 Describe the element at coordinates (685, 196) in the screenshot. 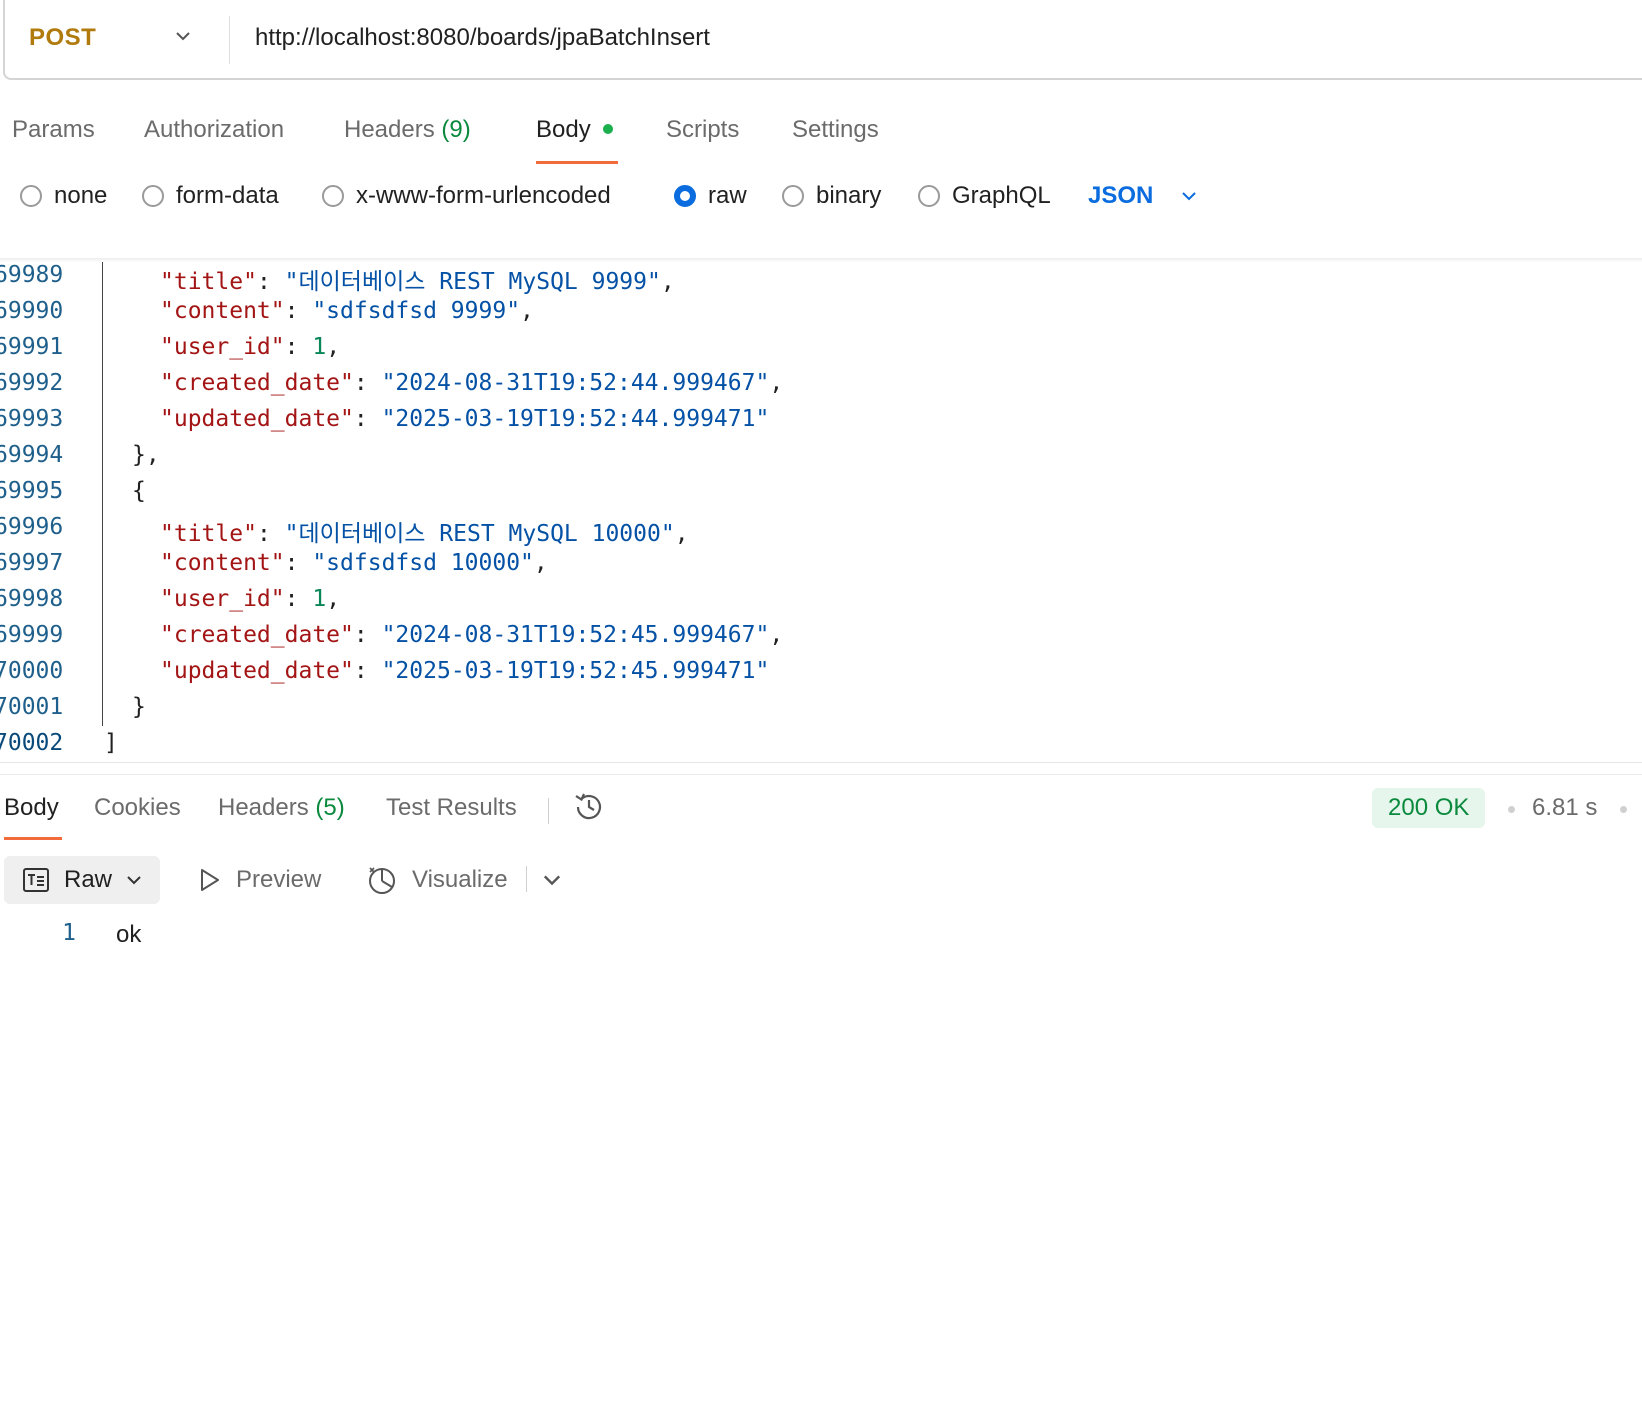

I see `radio-raw-circle` at that location.